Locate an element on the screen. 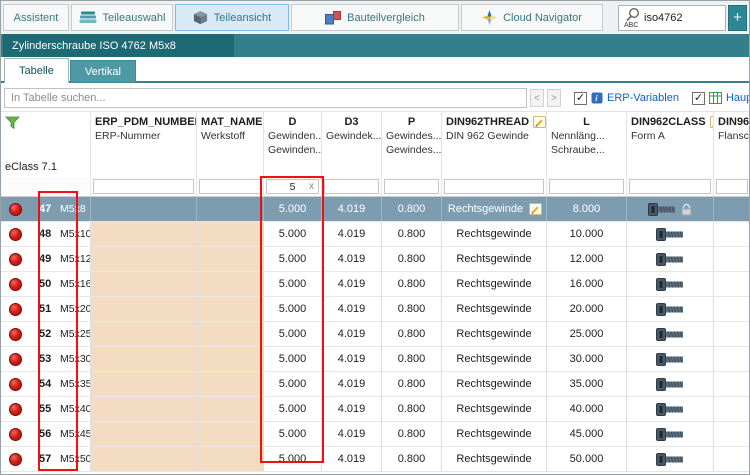 This screenshot has height=475, width=750. search-next-button: > is located at coordinates (554, 98).